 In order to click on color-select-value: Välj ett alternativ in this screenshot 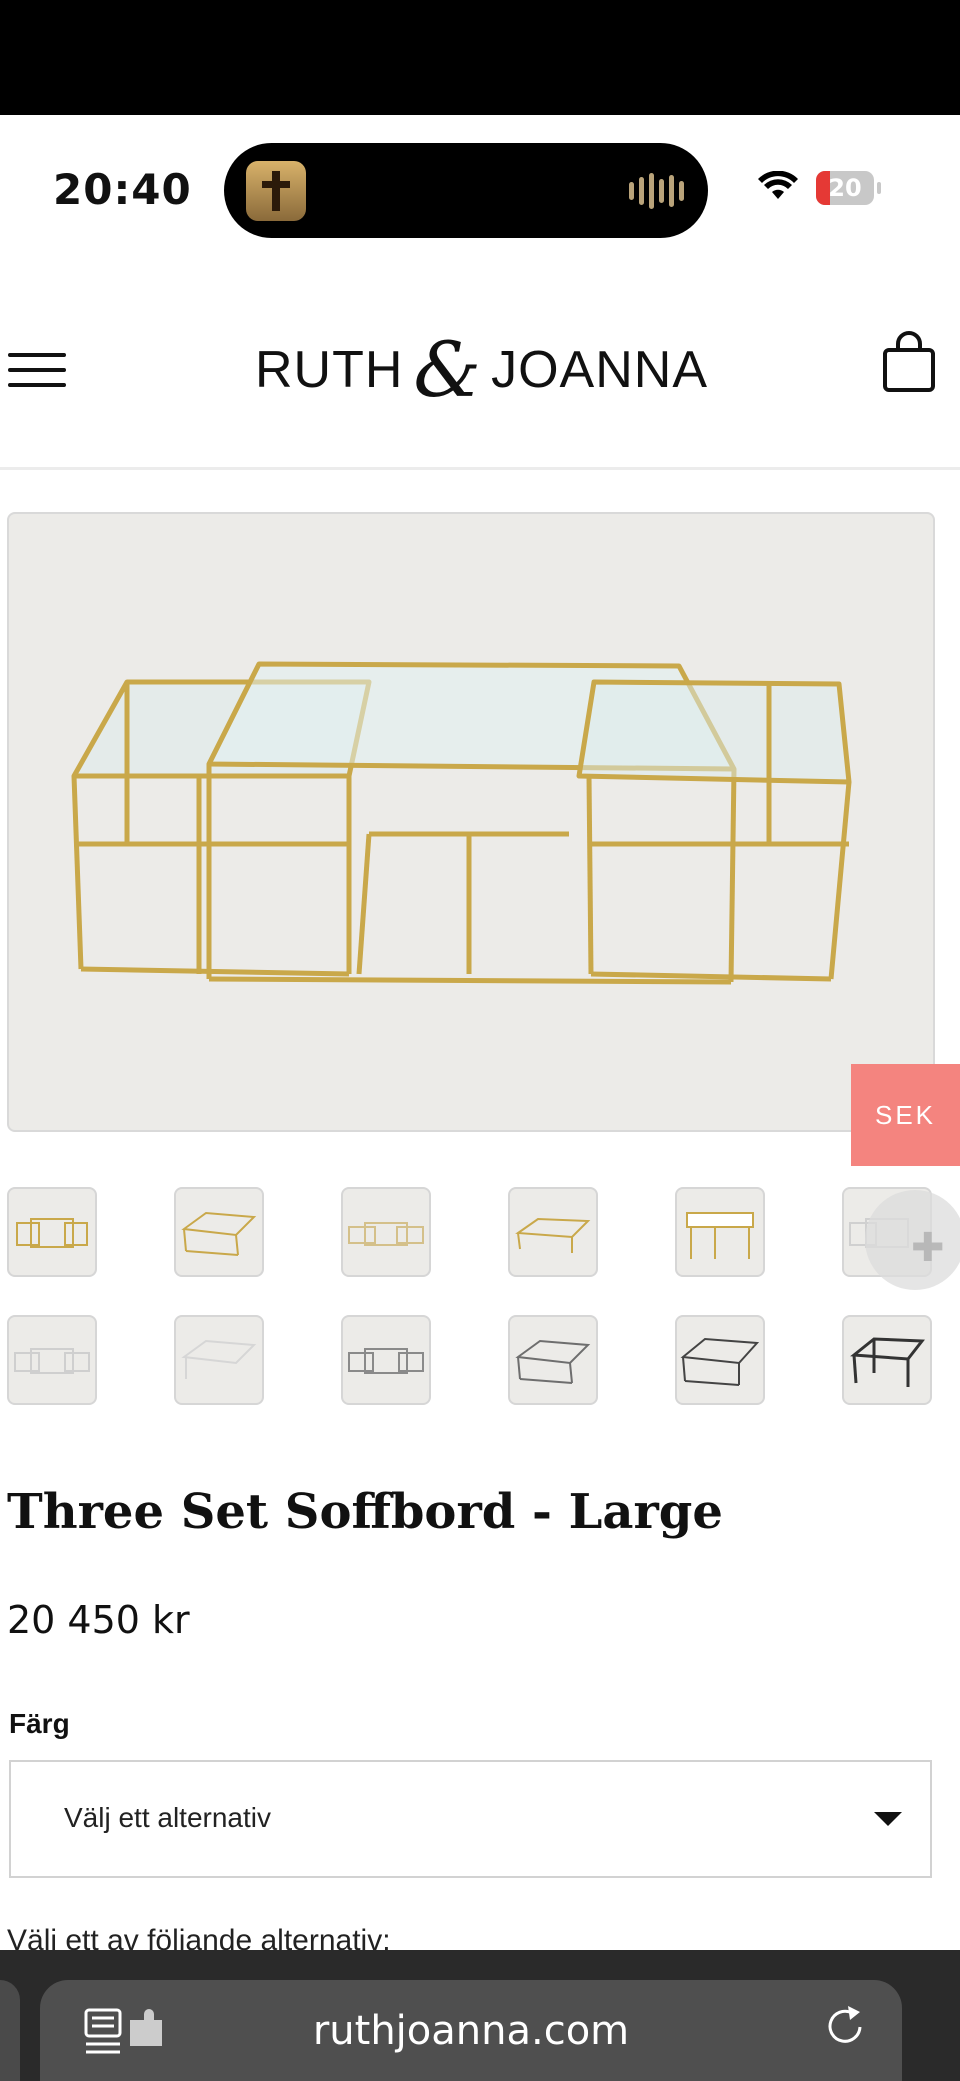, I will do `click(167, 1817)`.